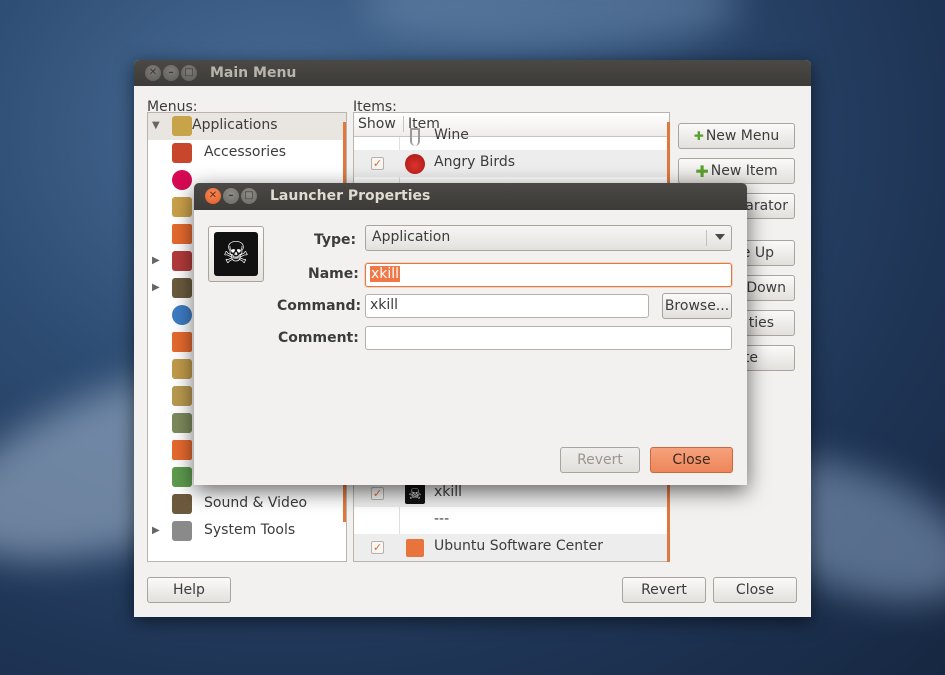  What do you see at coordinates (415, 137) in the screenshot?
I see `wine-icon` at bounding box center [415, 137].